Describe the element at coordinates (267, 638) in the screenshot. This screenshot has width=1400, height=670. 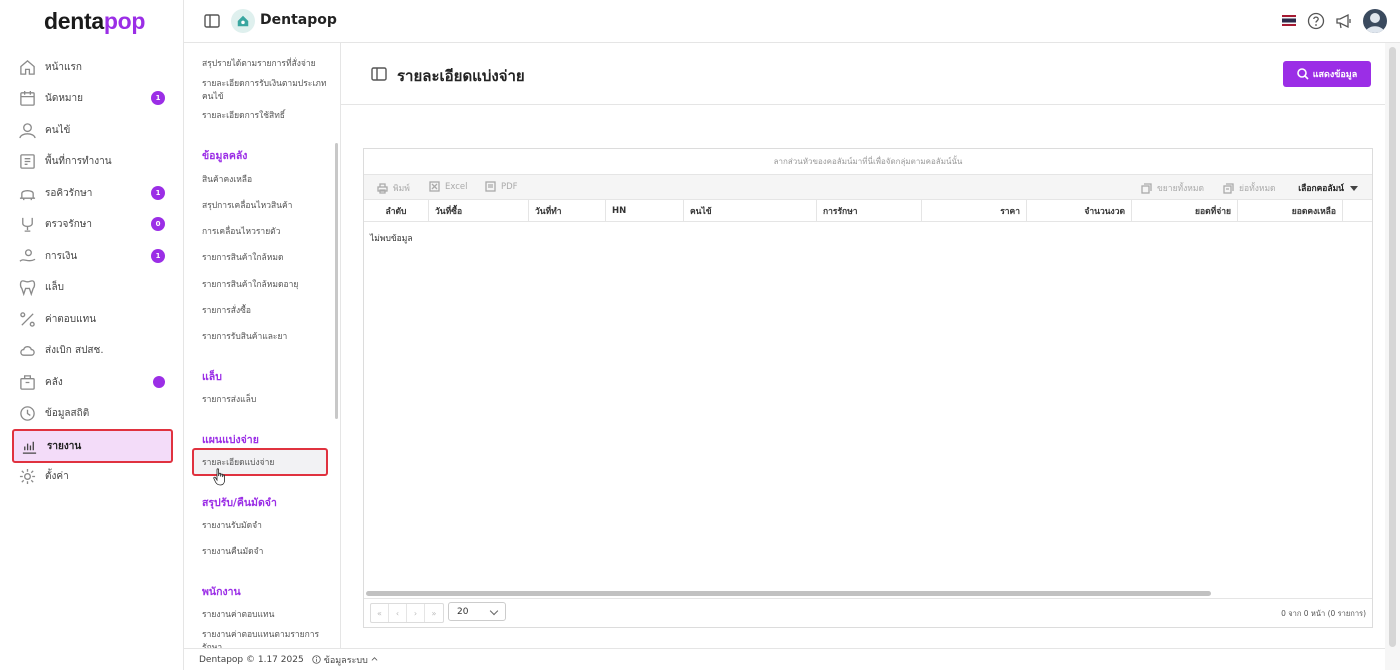
I see `submenu-link: รายงานค่าตอบแทนตามรายการรักษา` at that location.